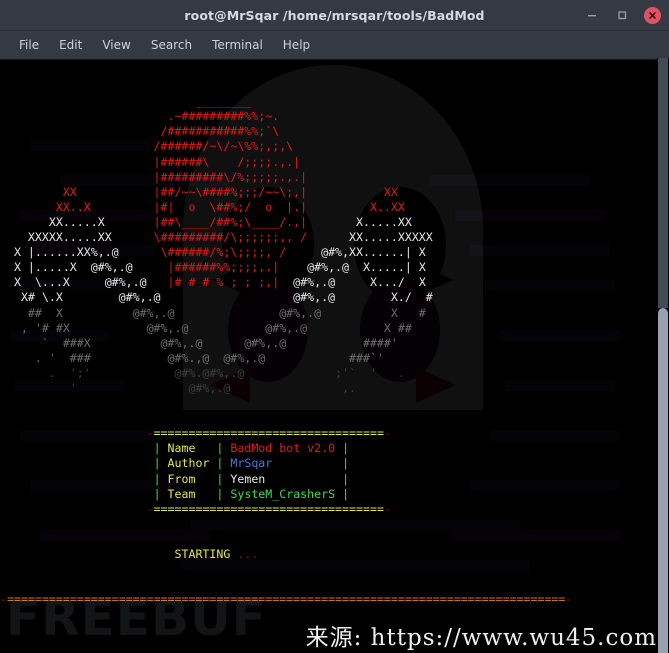 The width and height of the screenshot is (669, 653). Describe the element at coordinates (283, 493) in the screenshot. I see `info-box-value: SysteM_CrasherS` at that location.